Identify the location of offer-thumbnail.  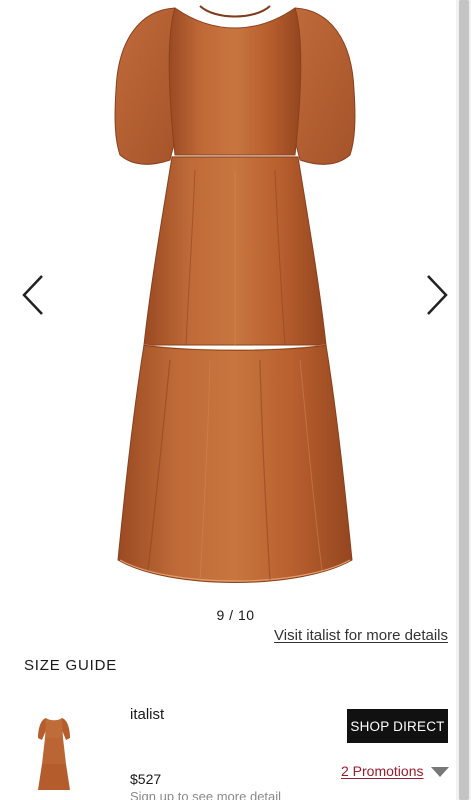
(54, 754).